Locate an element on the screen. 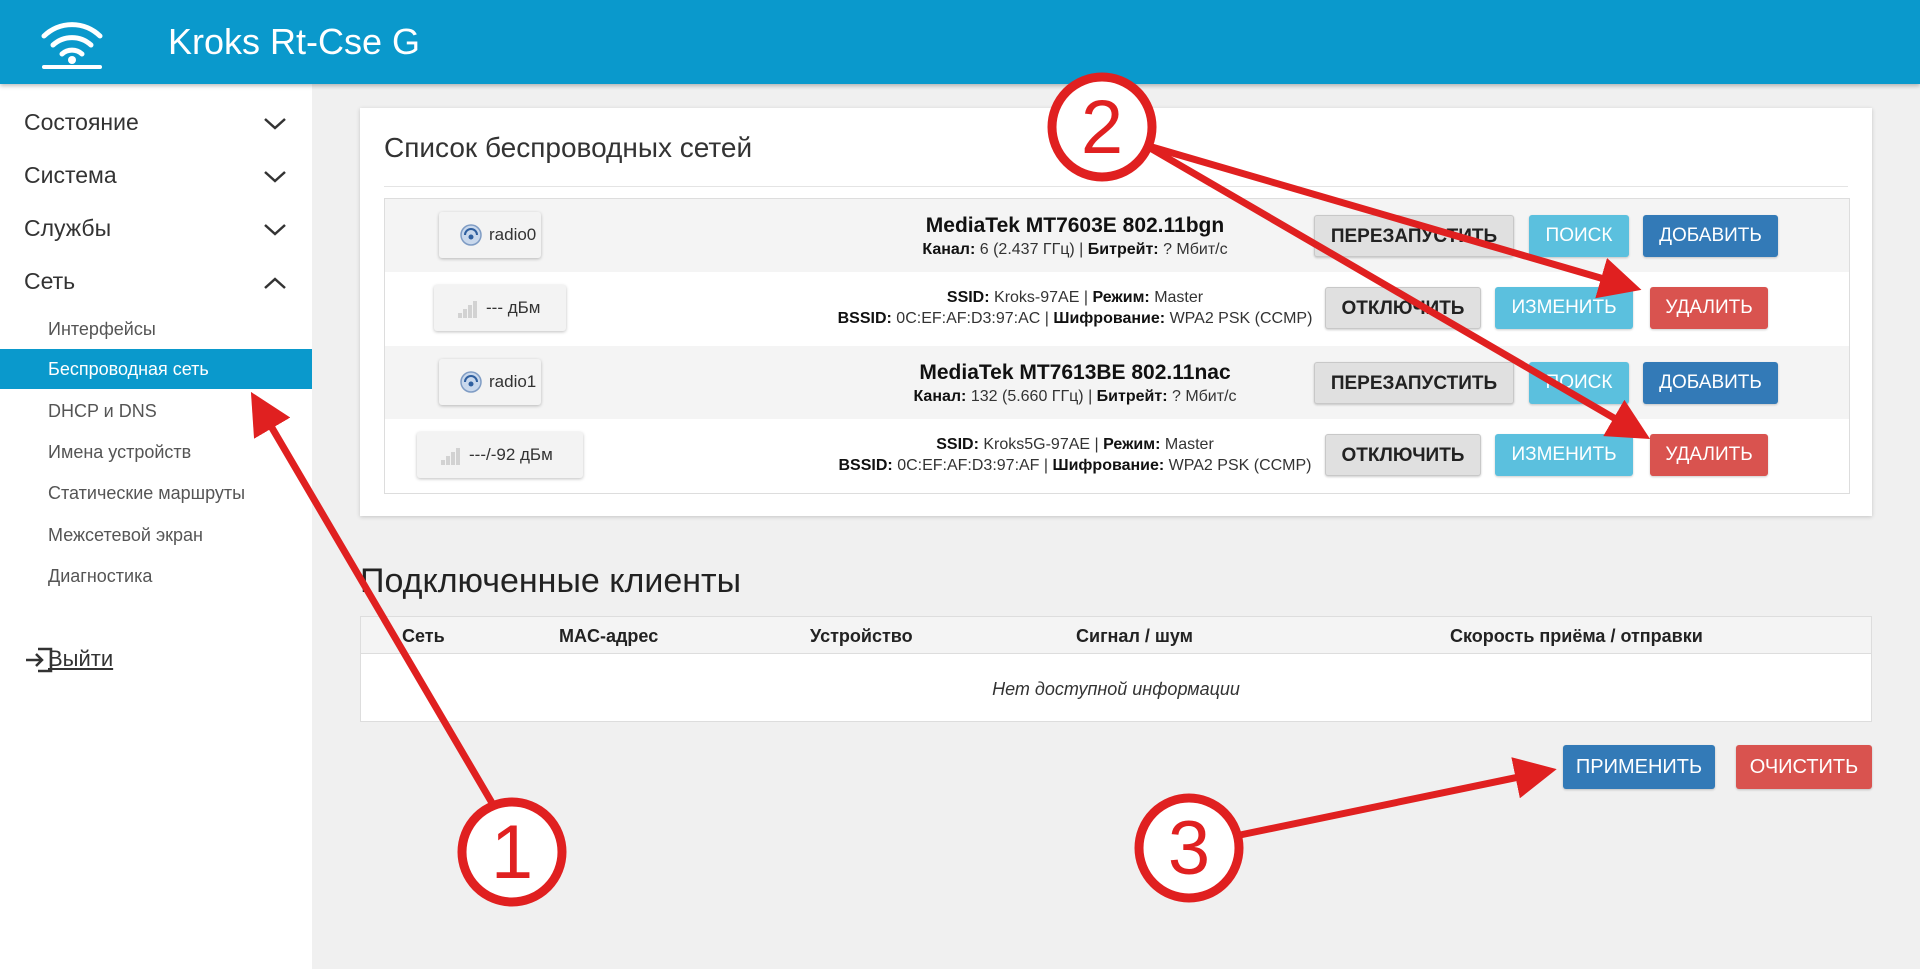 This screenshot has width=1920, height=969. bitrate-value: ? Мбит/с is located at coordinates (1204, 396).